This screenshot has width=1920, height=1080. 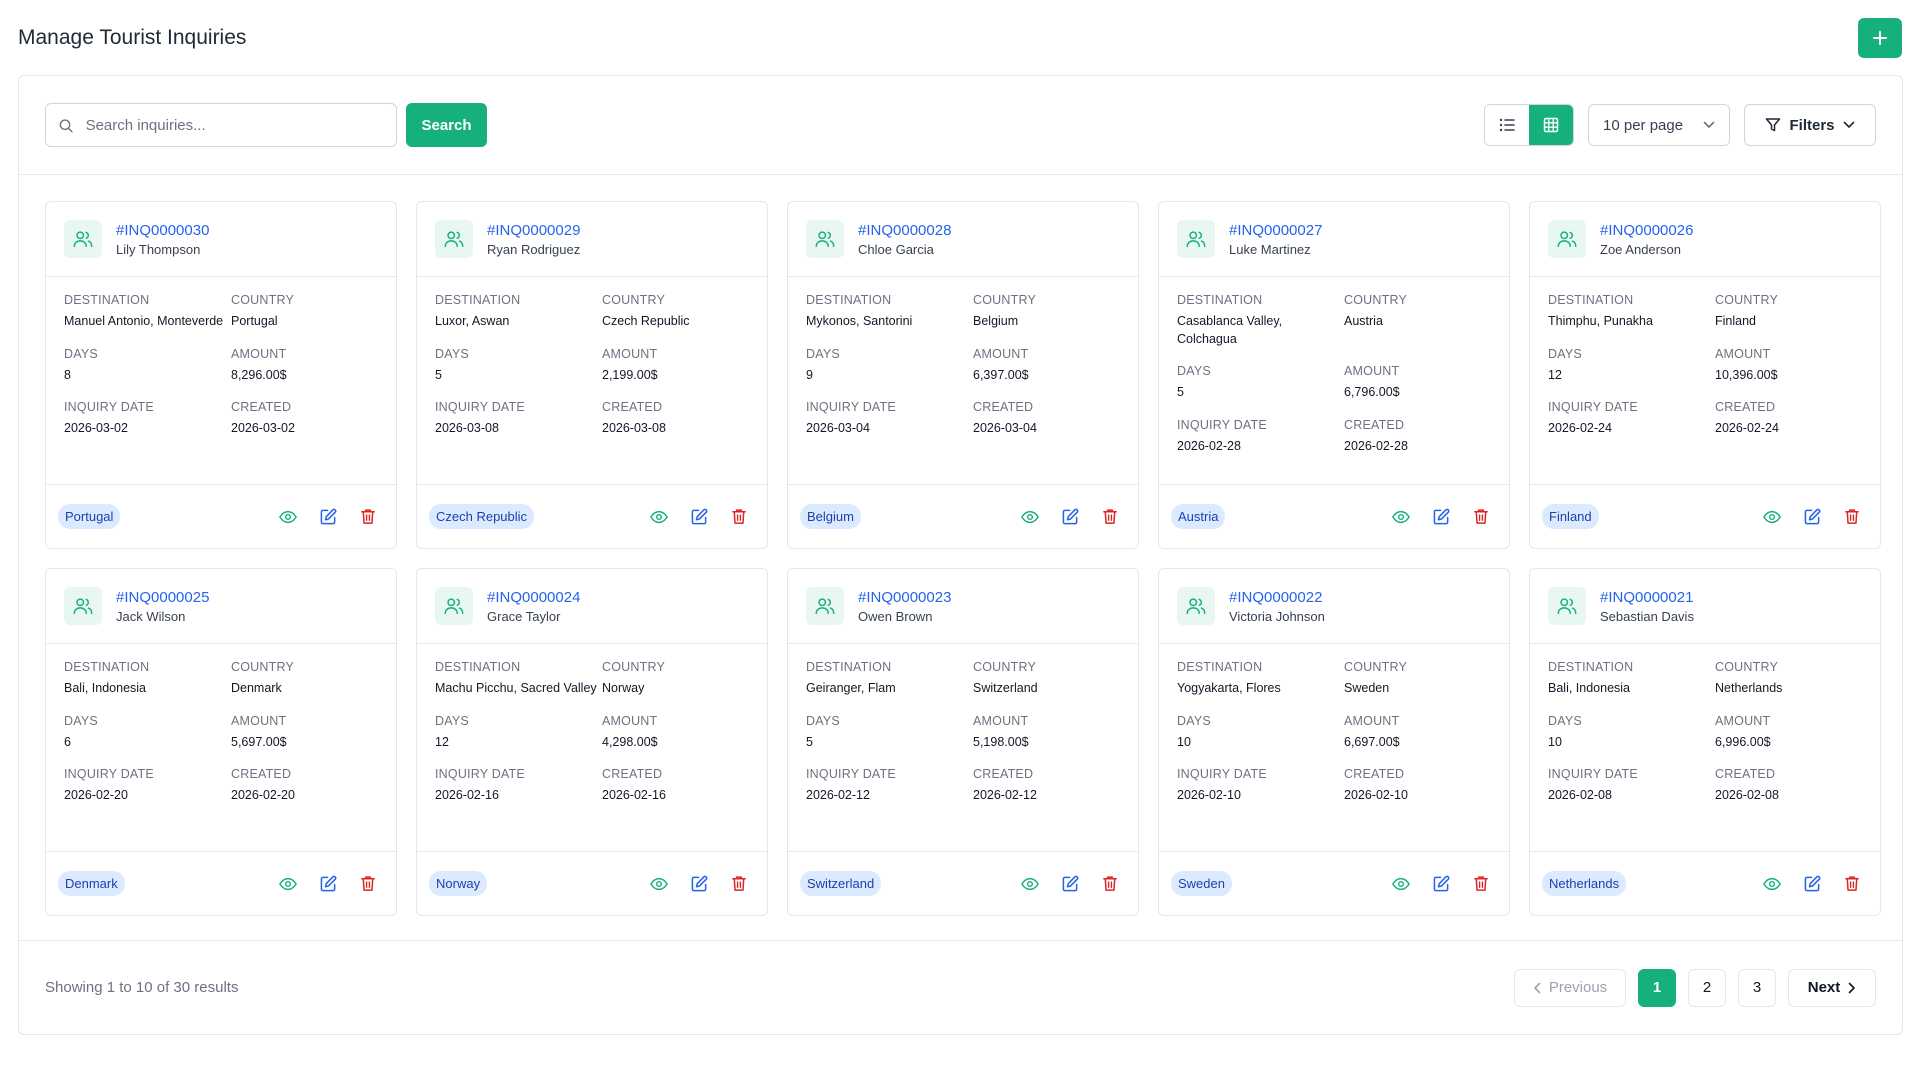 What do you see at coordinates (592, 516) in the screenshot?
I see `card-footer: Czech Republic` at bounding box center [592, 516].